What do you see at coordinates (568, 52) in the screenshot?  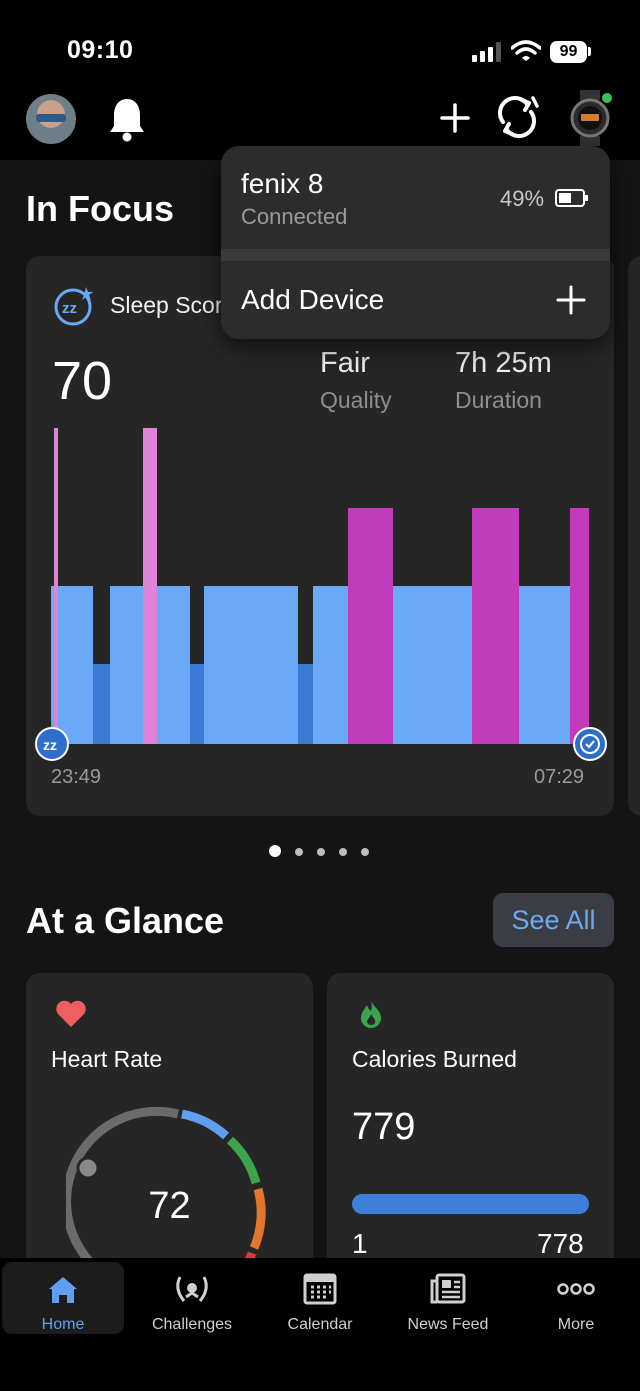 I see `battery-indicator: 99` at bounding box center [568, 52].